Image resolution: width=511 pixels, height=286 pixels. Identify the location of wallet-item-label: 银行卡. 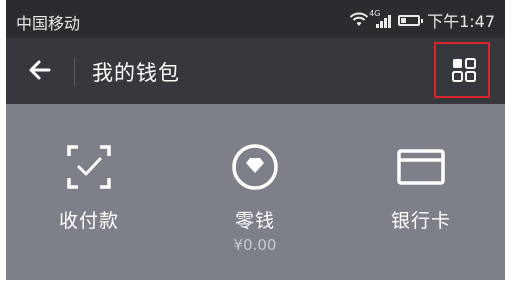
(420, 221).